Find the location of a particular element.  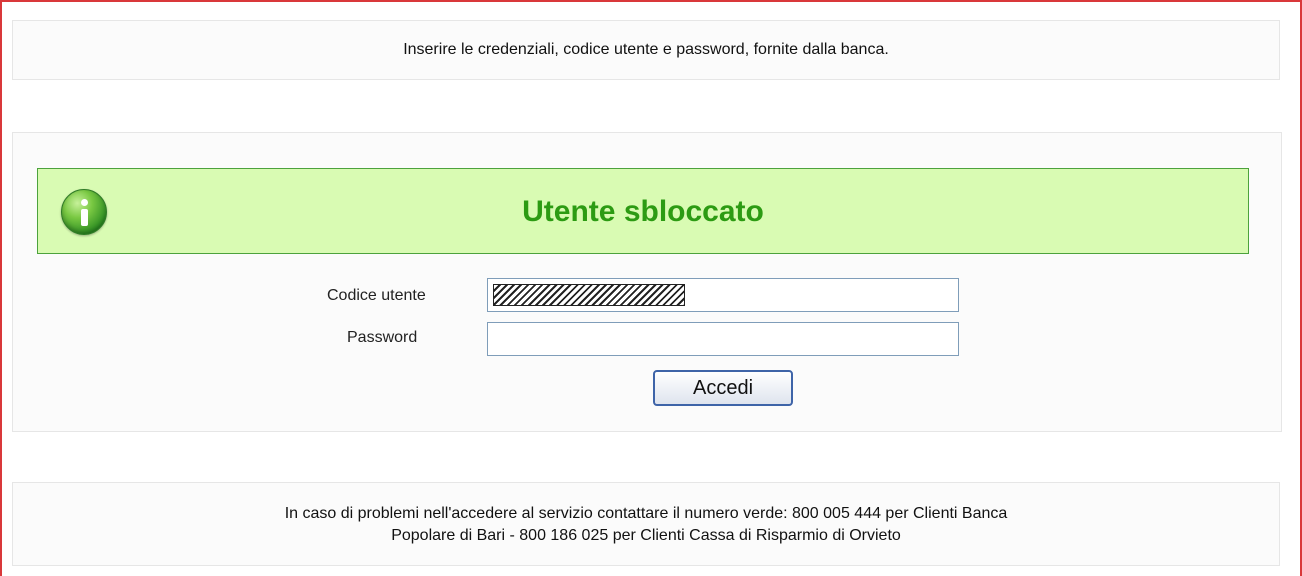

status-message: Utente sbloccato is located at coordinates (643, 211).